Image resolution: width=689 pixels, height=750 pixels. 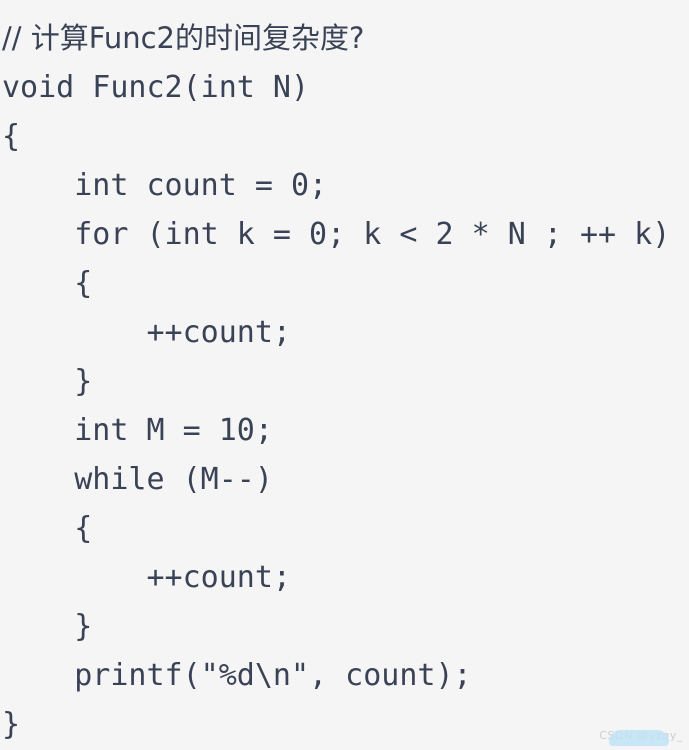 I want to click on watermark-blob-decoration, so click(x=639, y=738).